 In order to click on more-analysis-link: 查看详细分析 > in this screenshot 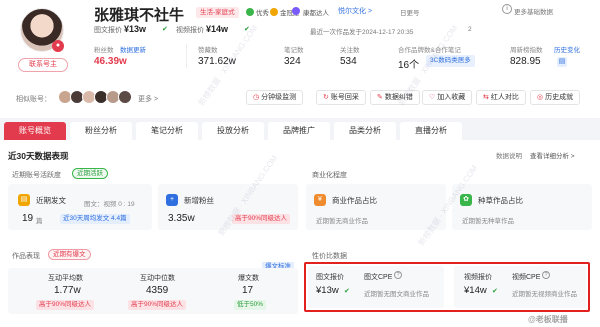, I will do `click(552, 155)`.